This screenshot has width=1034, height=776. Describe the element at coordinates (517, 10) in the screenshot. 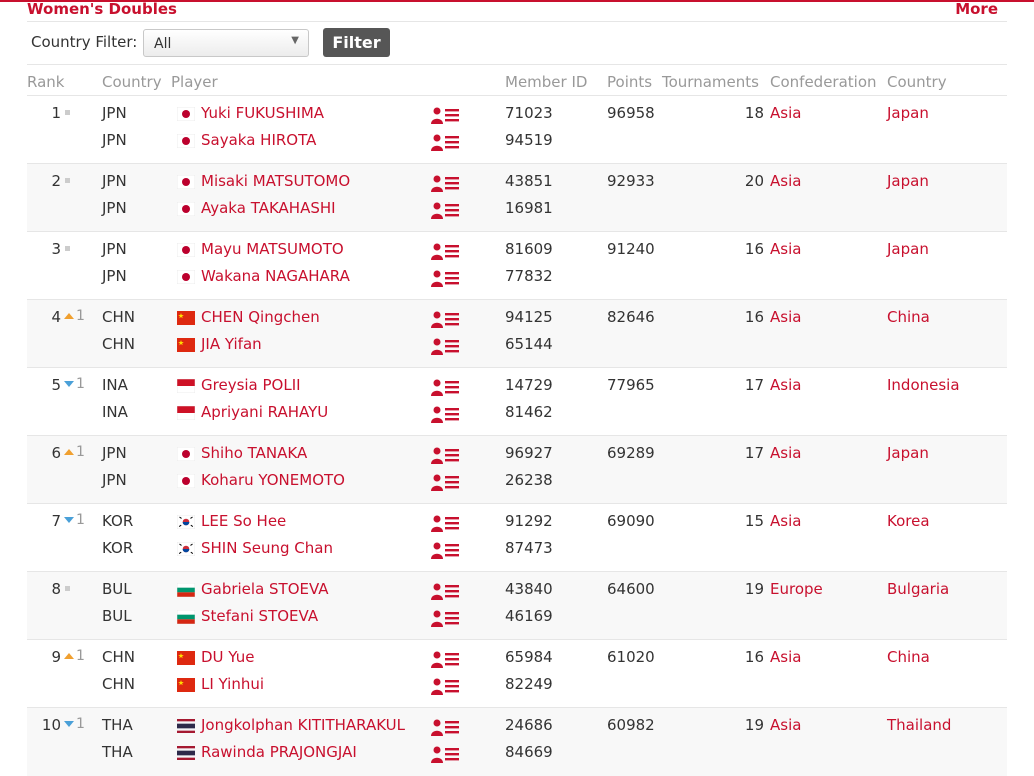

I see `section-header: Women's Doubles More` at that location.